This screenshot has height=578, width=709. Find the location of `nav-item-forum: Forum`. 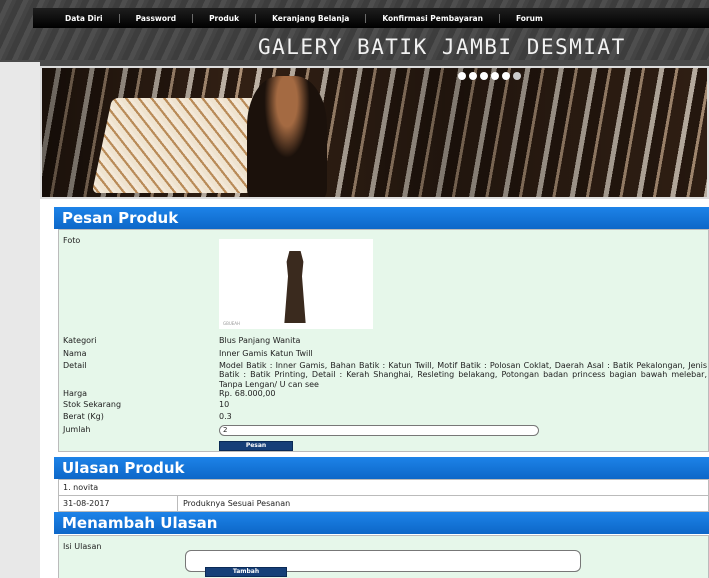

nav-item-forum: Forum is located at coordinates (528, 18).